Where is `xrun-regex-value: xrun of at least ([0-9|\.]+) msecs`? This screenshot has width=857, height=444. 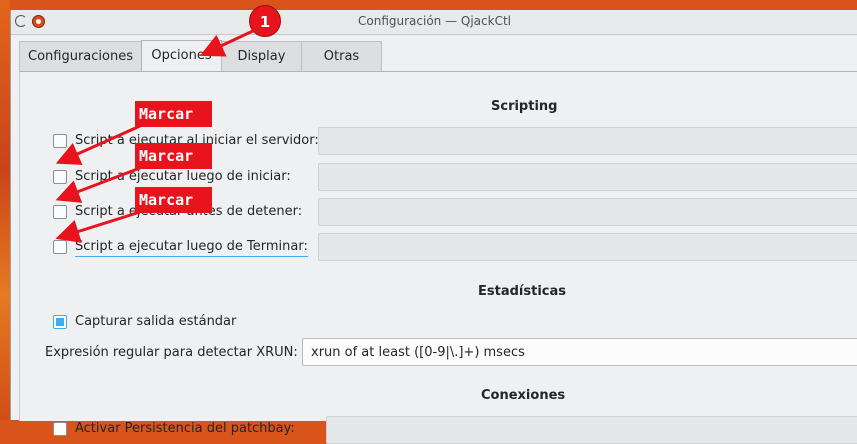
xrun-regex-value: xrun of at least ([0-9|\.]+) msecs is located at coordinates (418, 352).